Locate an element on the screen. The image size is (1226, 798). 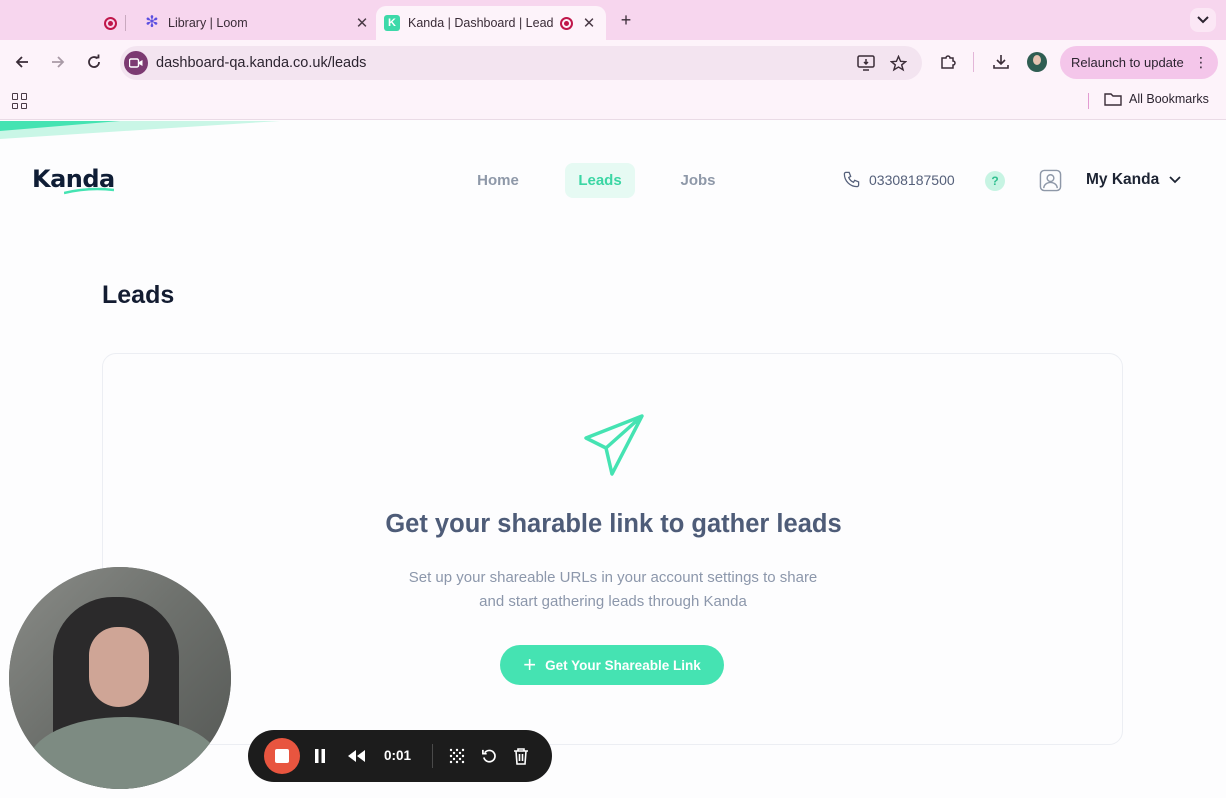
plus-icon: + is located at coordinates (530, 664).